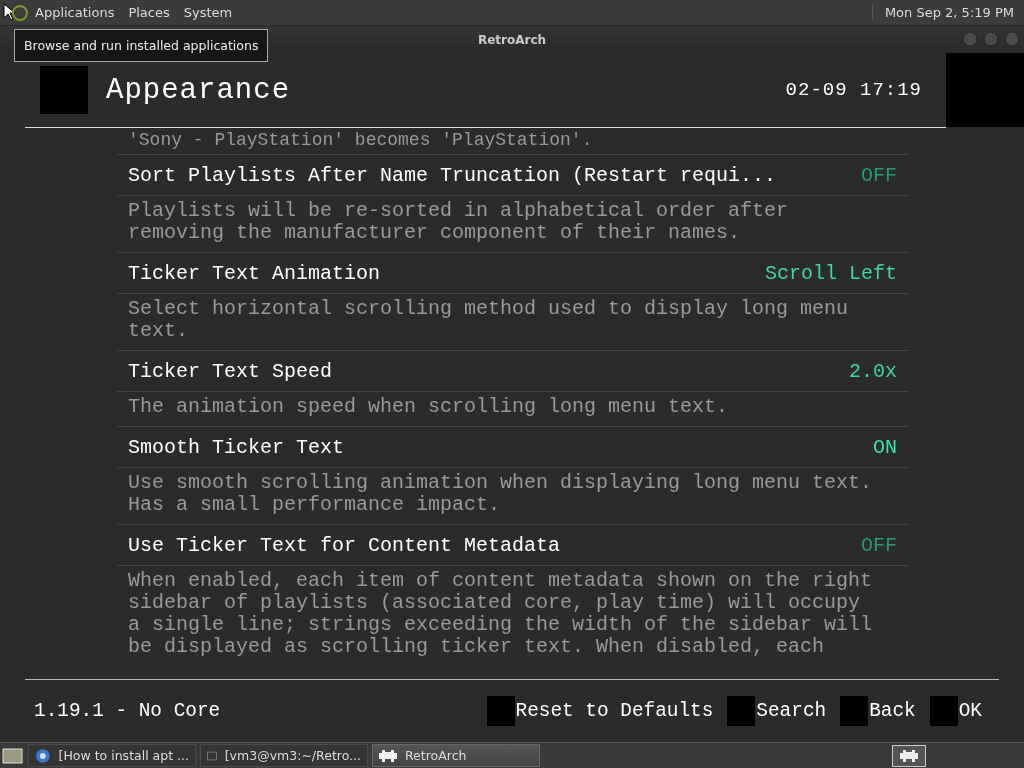 Image resolution: width=1024 pixels, height=768 pixels. What do you see at coordinates (488, 371) in the screenshot?
I see `setting-label: Ticker Text Speed` at bounding box center [488, 371].